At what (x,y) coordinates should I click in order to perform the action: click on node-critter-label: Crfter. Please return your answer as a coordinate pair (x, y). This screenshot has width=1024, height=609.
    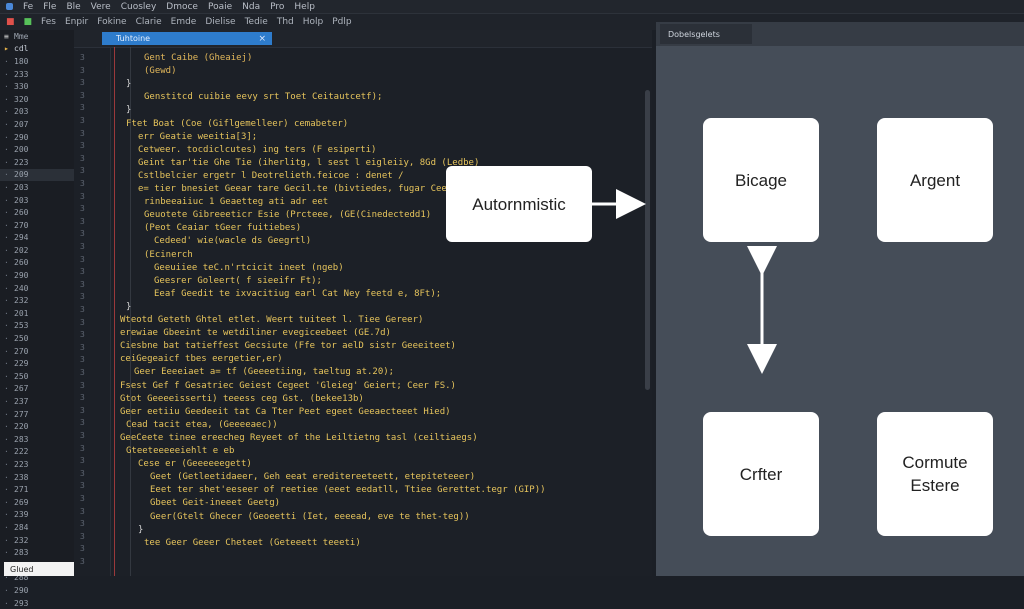
    Looking at the image, I should click on (761, 474).